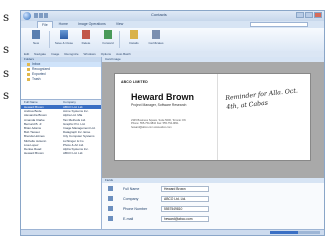  Describe the element at coordinates (217, 117) in the screenshot. I see `card-divider` at that location.